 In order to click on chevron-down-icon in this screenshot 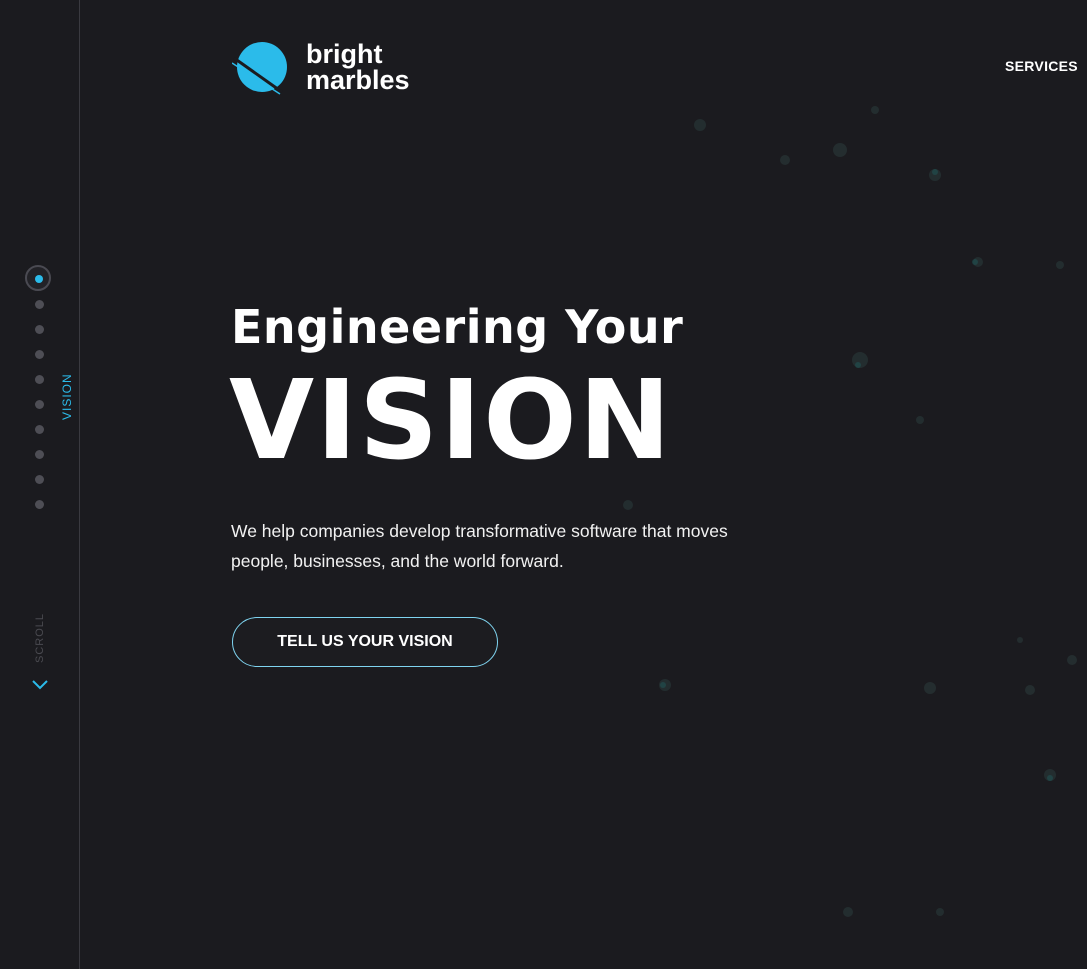, I will do `click(40, 684)`.